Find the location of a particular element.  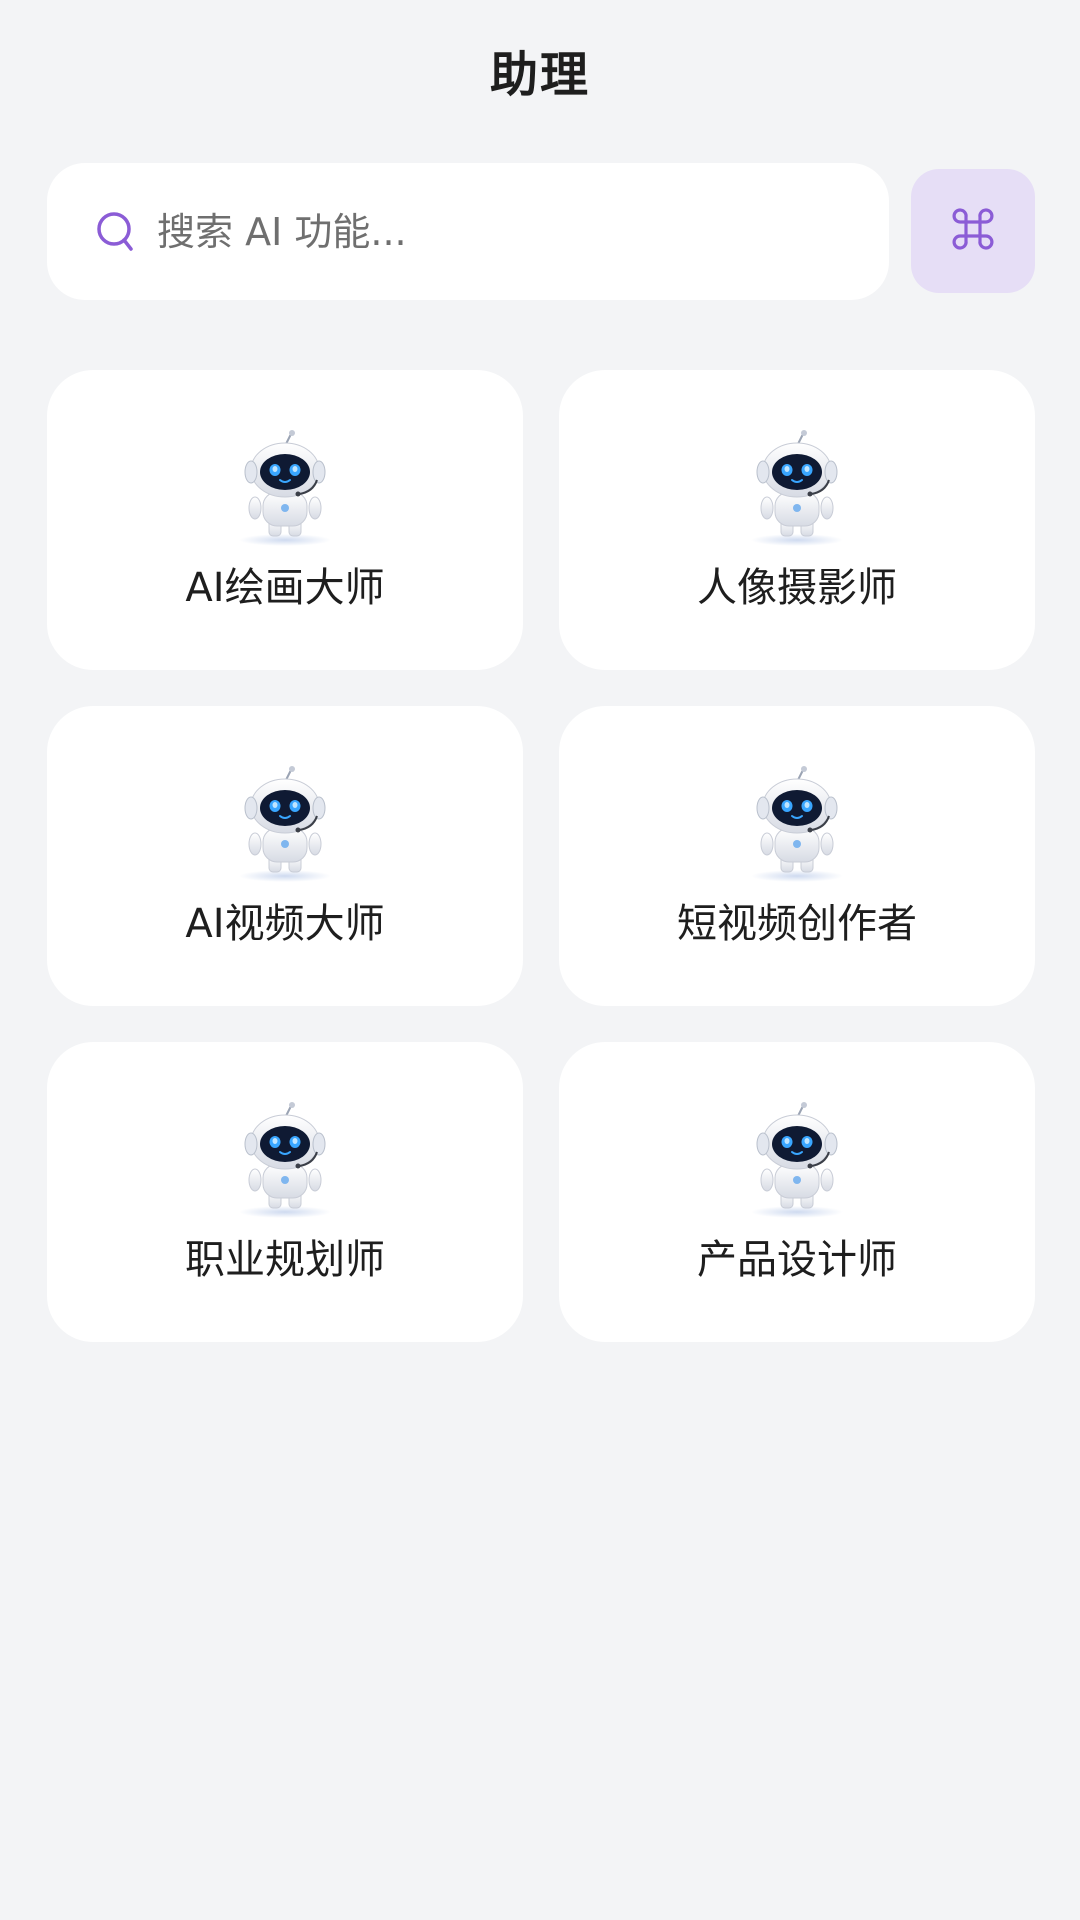

assistant-card-label: 短视频创作者 is located at coordinates (797, 924).